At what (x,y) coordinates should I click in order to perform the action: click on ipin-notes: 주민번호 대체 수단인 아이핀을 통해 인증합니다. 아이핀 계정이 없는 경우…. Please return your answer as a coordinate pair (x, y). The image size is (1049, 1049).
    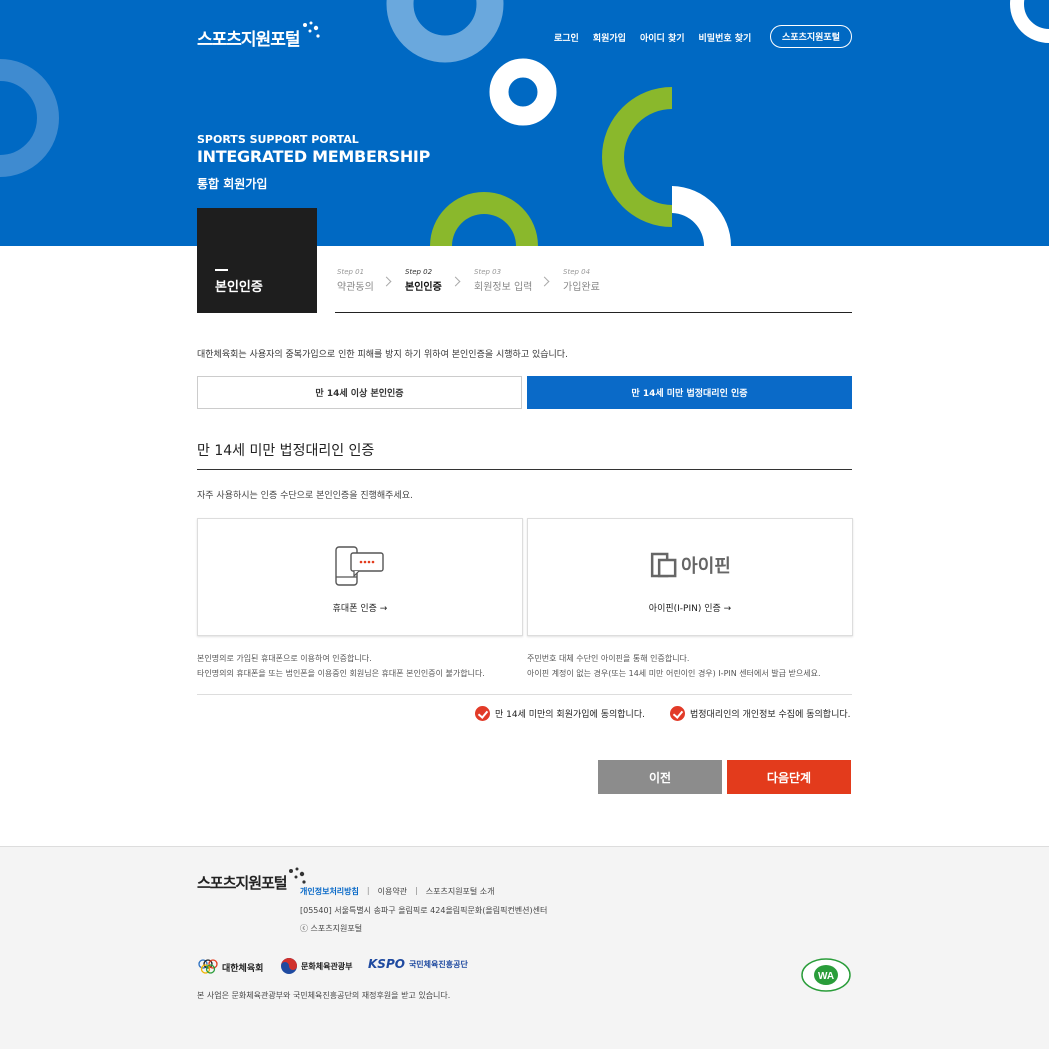
    Looking at the image, I should click on (674, 666).